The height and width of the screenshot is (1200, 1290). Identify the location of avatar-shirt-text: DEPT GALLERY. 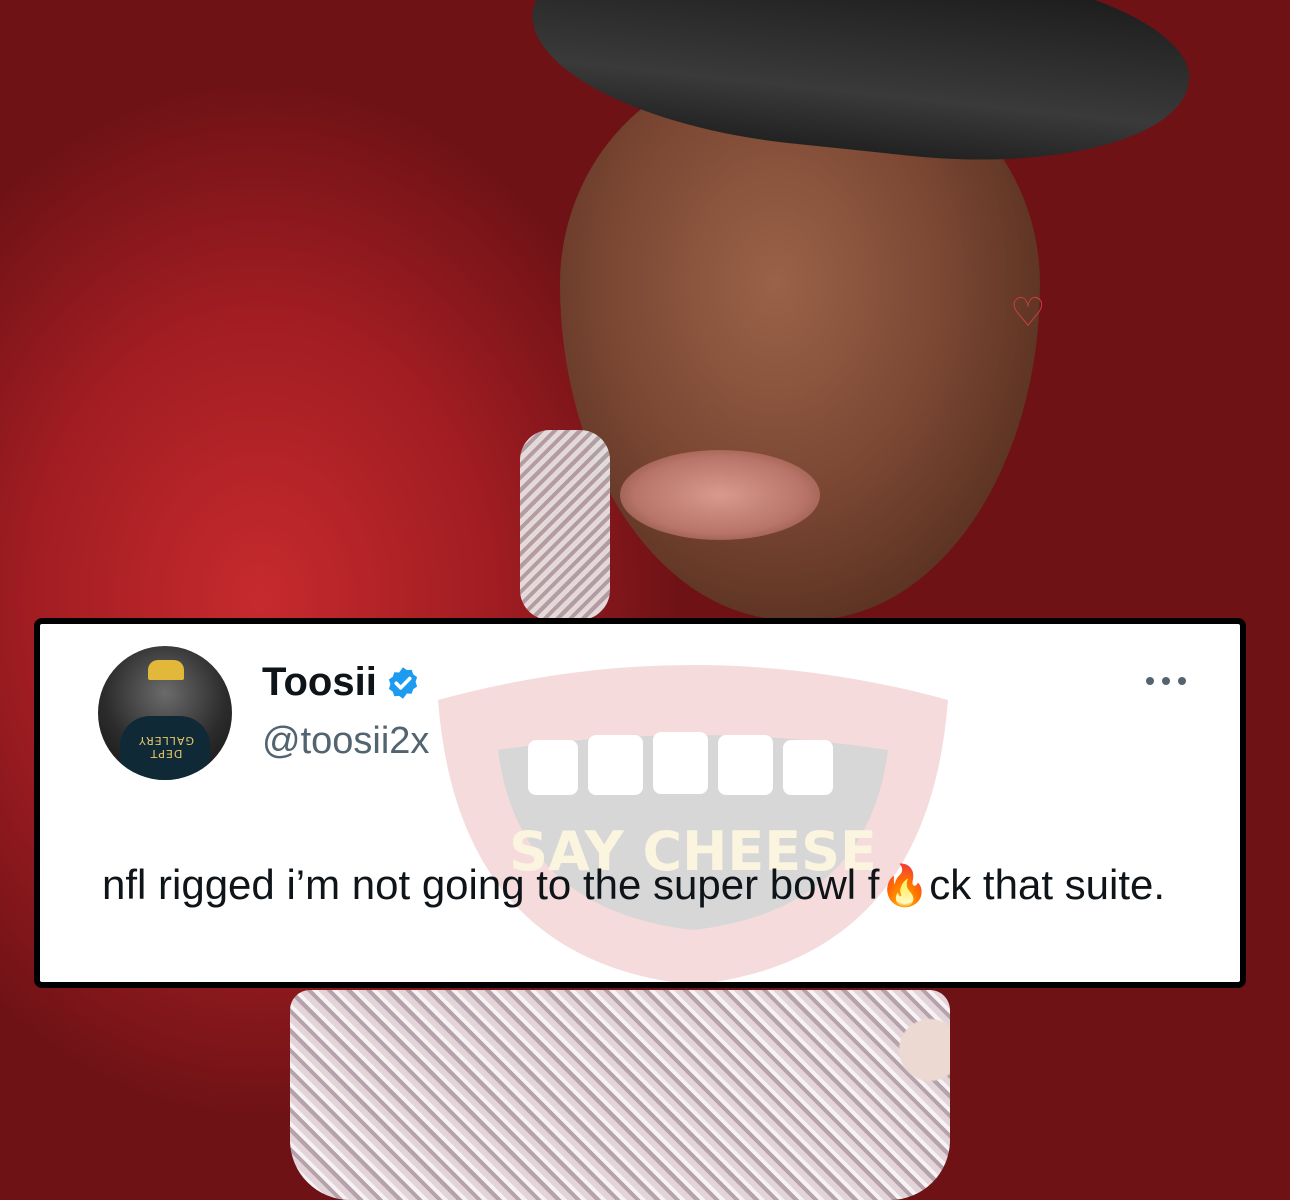
(166, 747).